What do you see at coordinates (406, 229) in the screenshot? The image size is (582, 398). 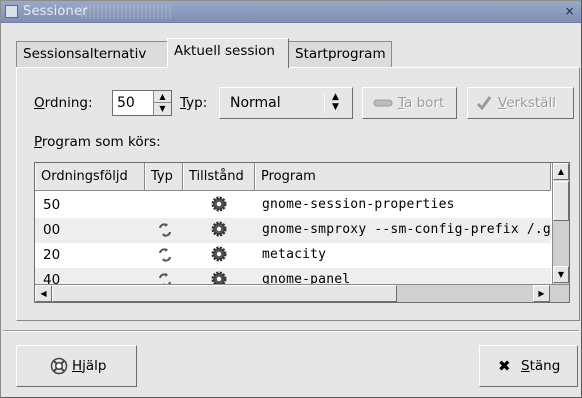 I see `program-cell: gnome-smproxy --sm-config-prefix /.g` at bounding box center [406, 229].